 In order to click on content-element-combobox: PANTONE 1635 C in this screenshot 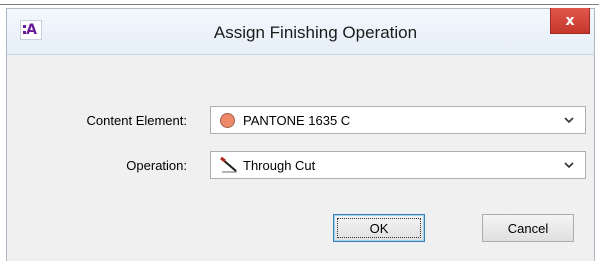, I will do `click(398, 120)`.